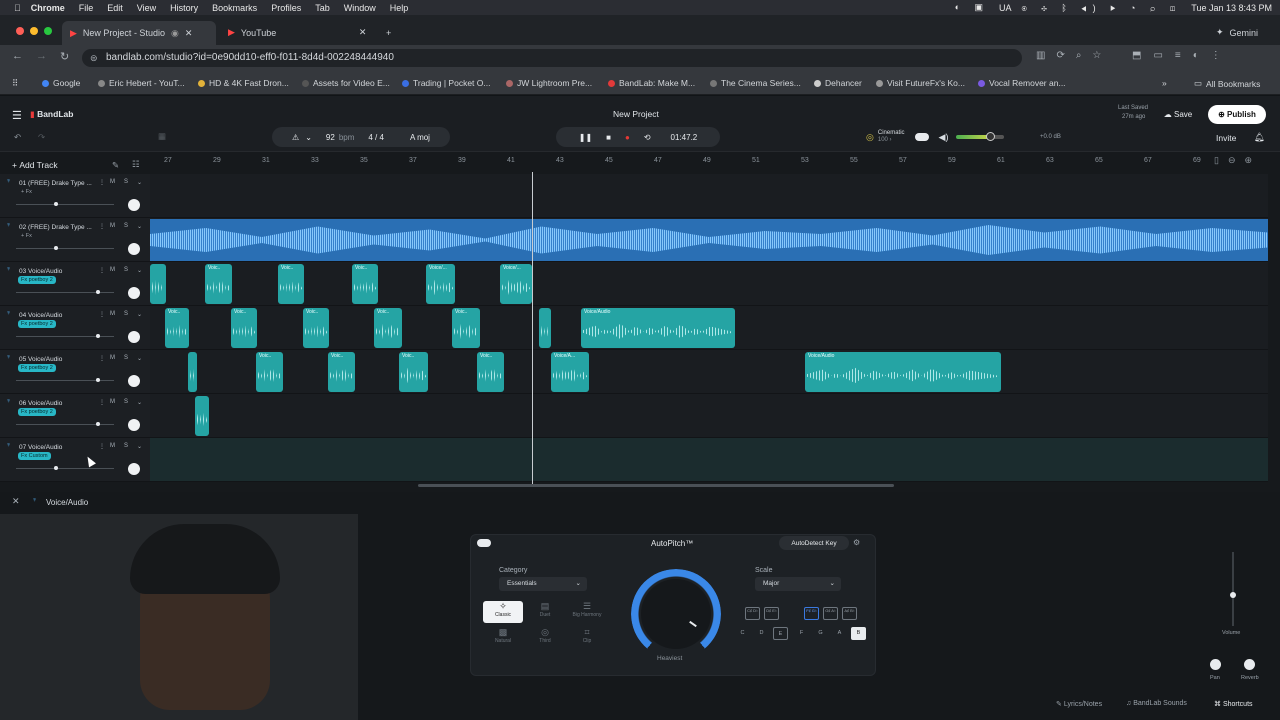  I want to click on preset-icon: ◎, so click(870, 137).